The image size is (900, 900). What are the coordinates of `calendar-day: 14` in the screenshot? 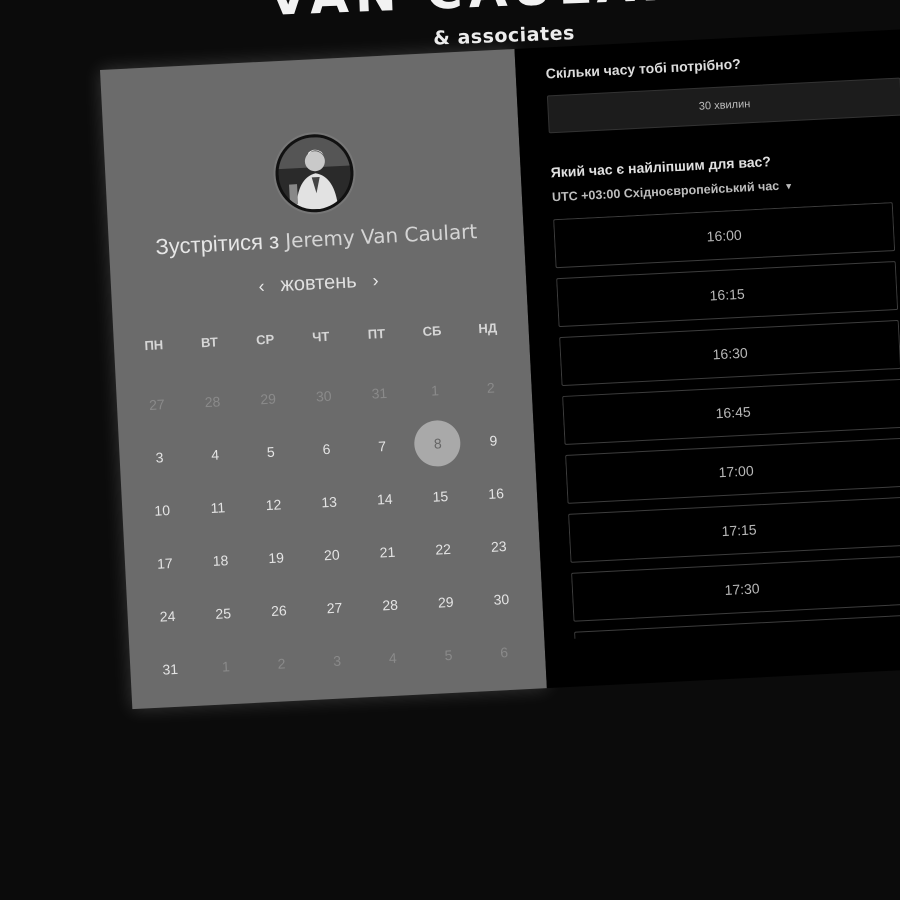 It's located at (385, 499).